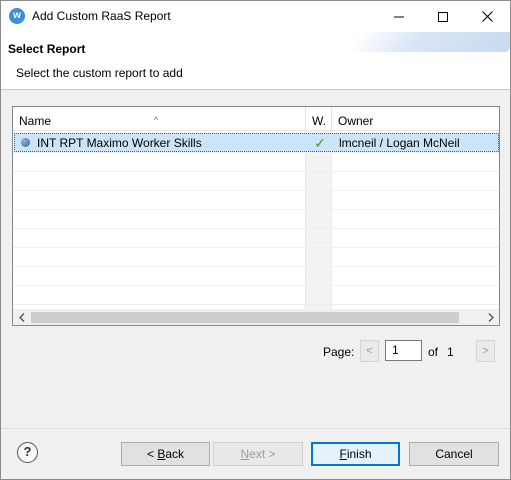  Describe the element at coordinates (152, 454) in the screenshot. I see `back-prefix: <` at that location.